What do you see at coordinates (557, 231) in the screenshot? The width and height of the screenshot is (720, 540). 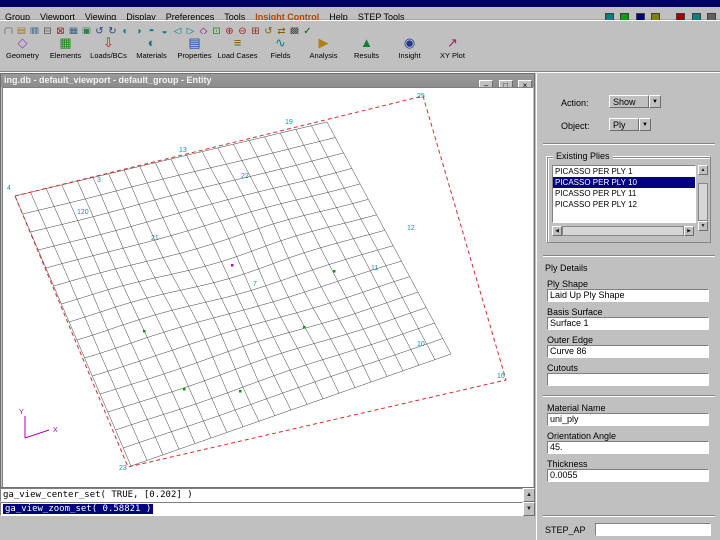 I see `scroll-left-icon: ◀` at bounding box center [557, 231].